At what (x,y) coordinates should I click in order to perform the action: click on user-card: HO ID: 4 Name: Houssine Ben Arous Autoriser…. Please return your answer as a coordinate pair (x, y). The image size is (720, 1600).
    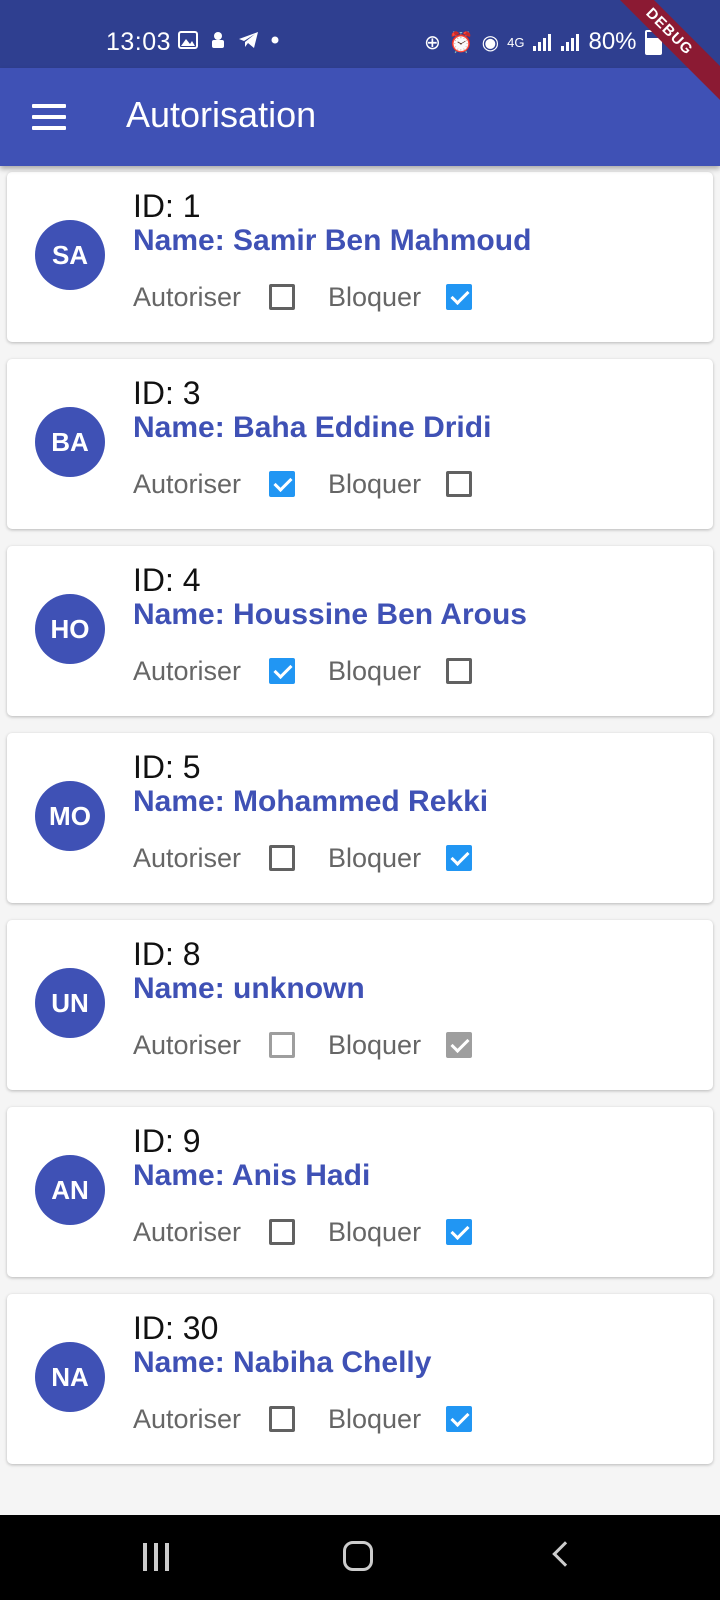
    Looking at the image, I should click on (360, 631).